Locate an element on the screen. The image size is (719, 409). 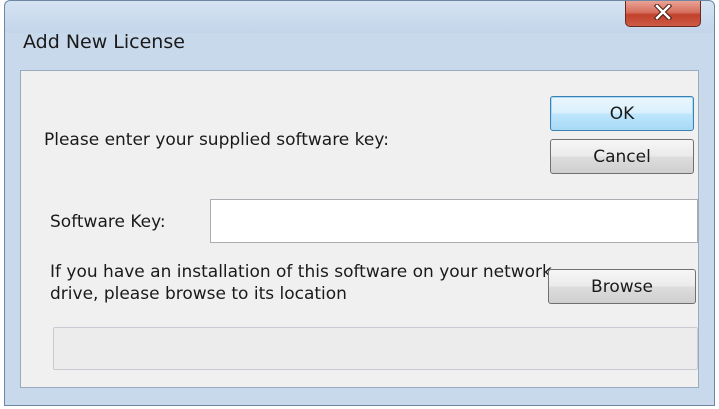
prompt-label: Please enter your supplied software key: is located at coordinates (216, 140).